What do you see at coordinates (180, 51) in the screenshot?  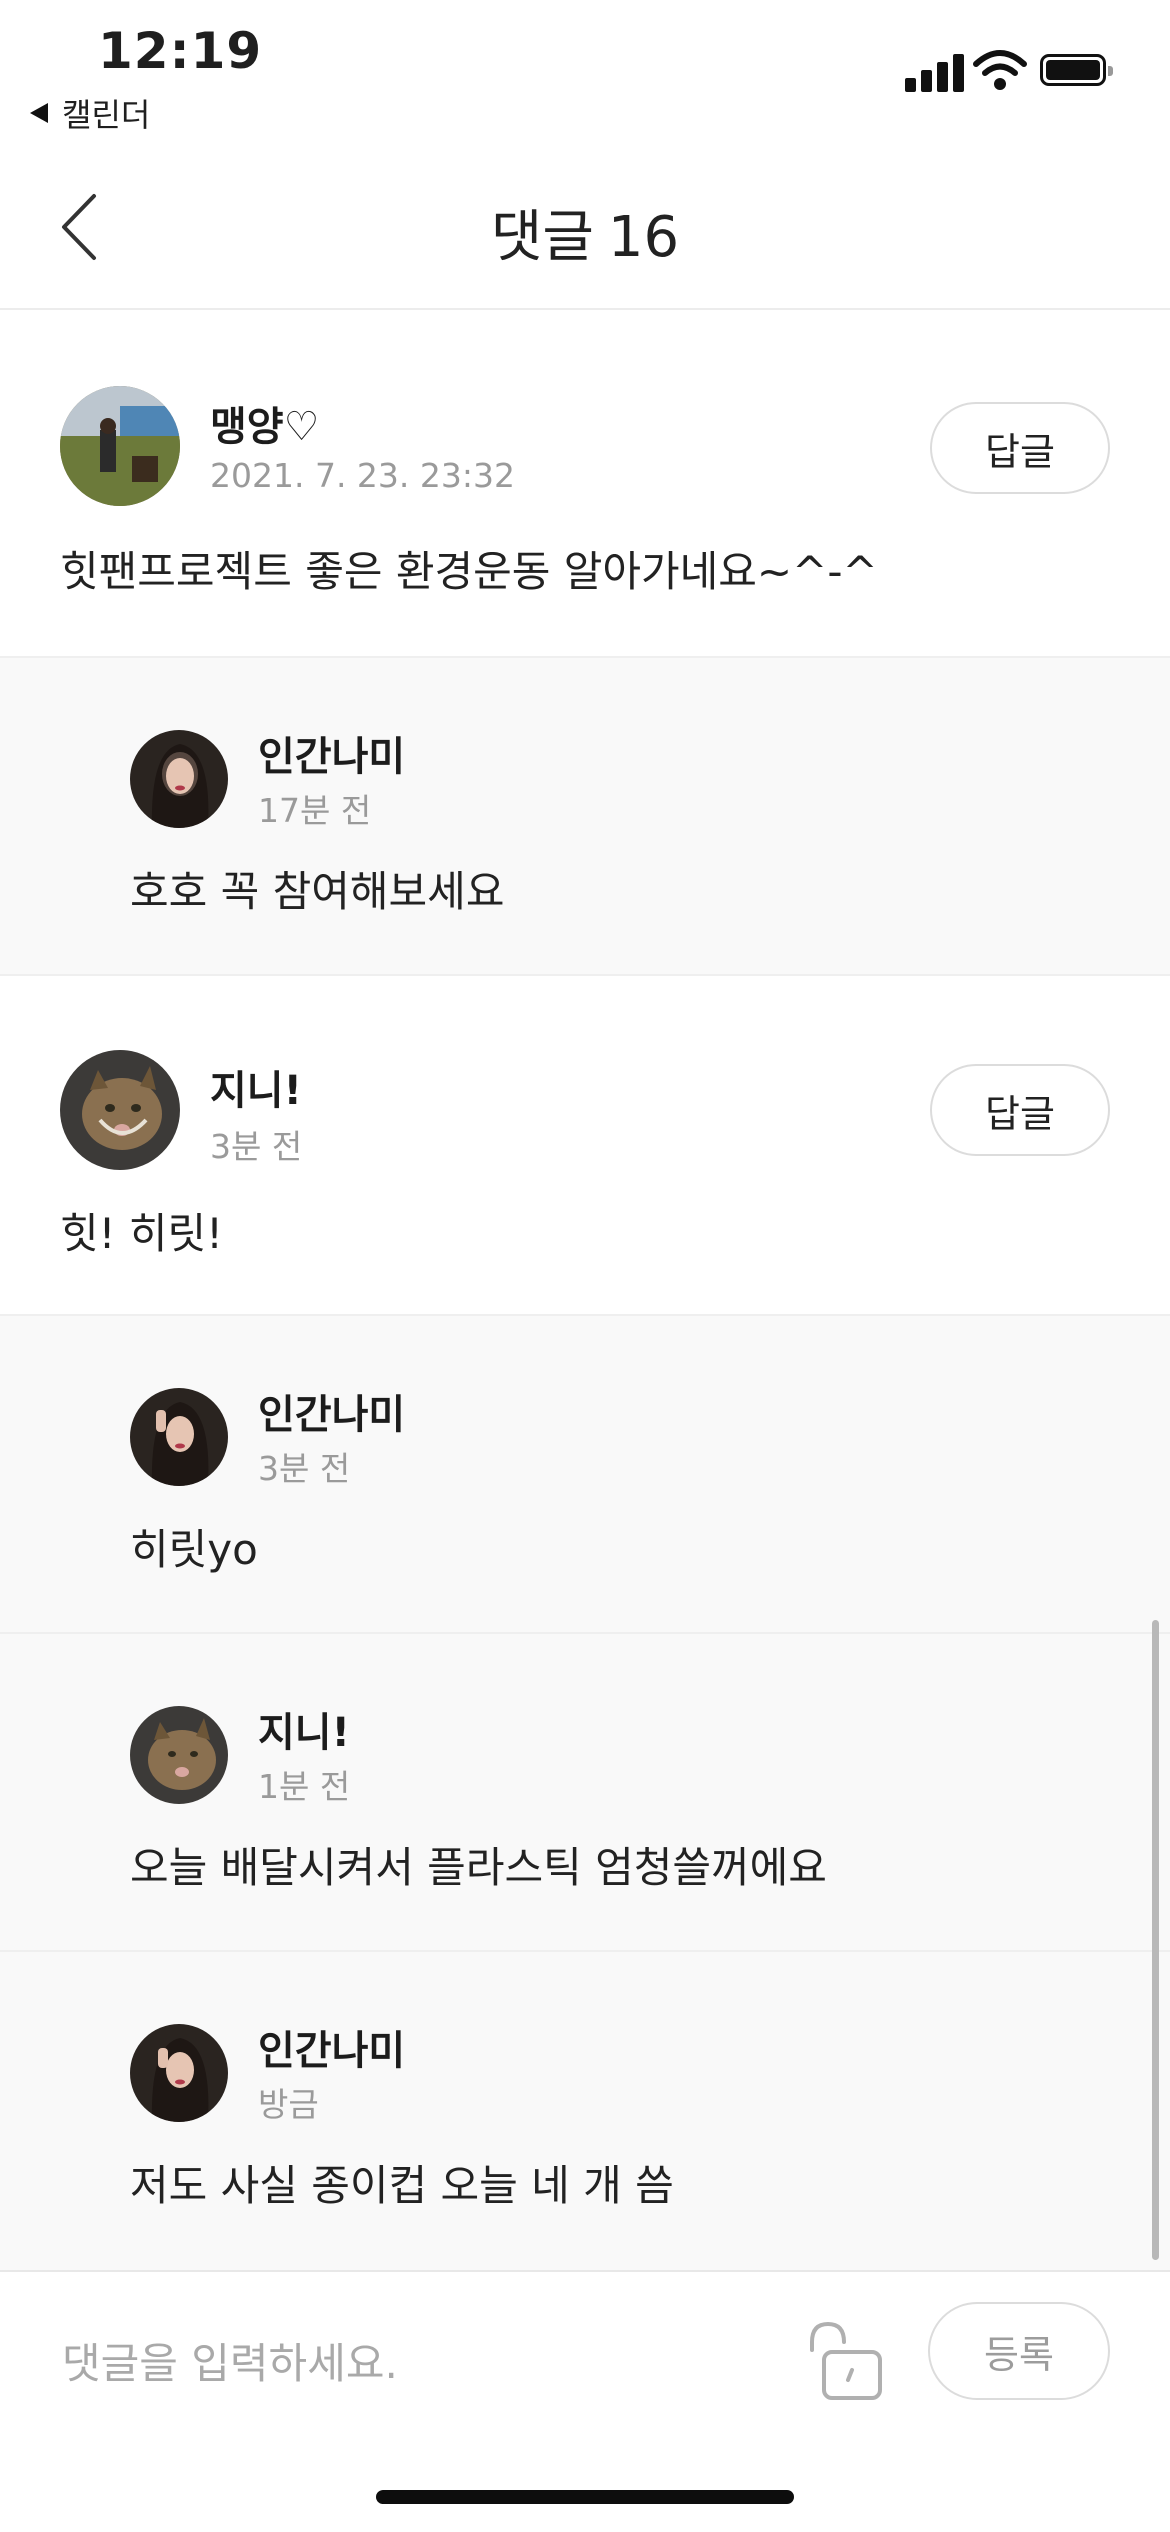 I see `status-time: 12:19` at bounding box center [180, 51].